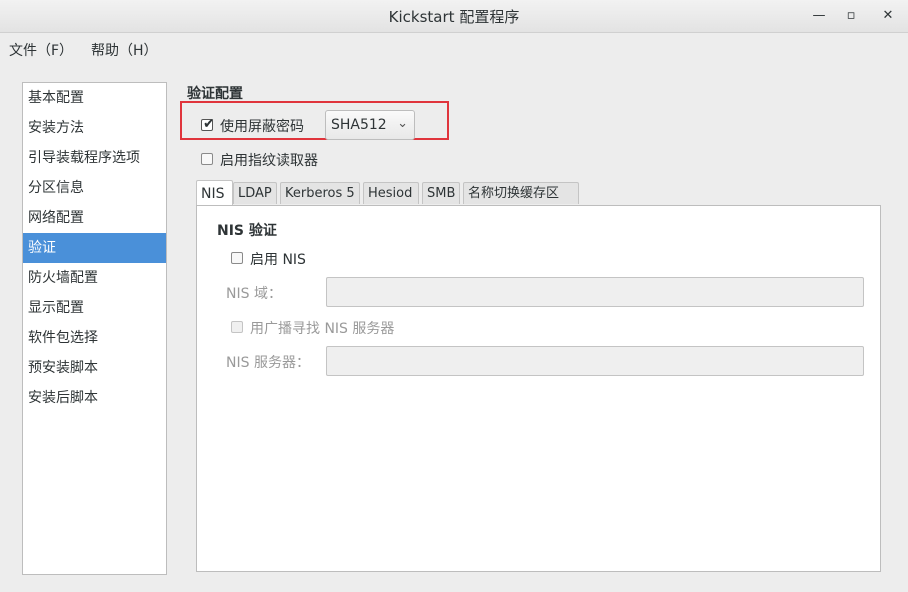 This screenshot has width=908, height=592. What do you see at coordinates (94, 338) in the screenshot?
I see `sidebar-item-packages: 软件包选择` at bounding box center [94, 338].